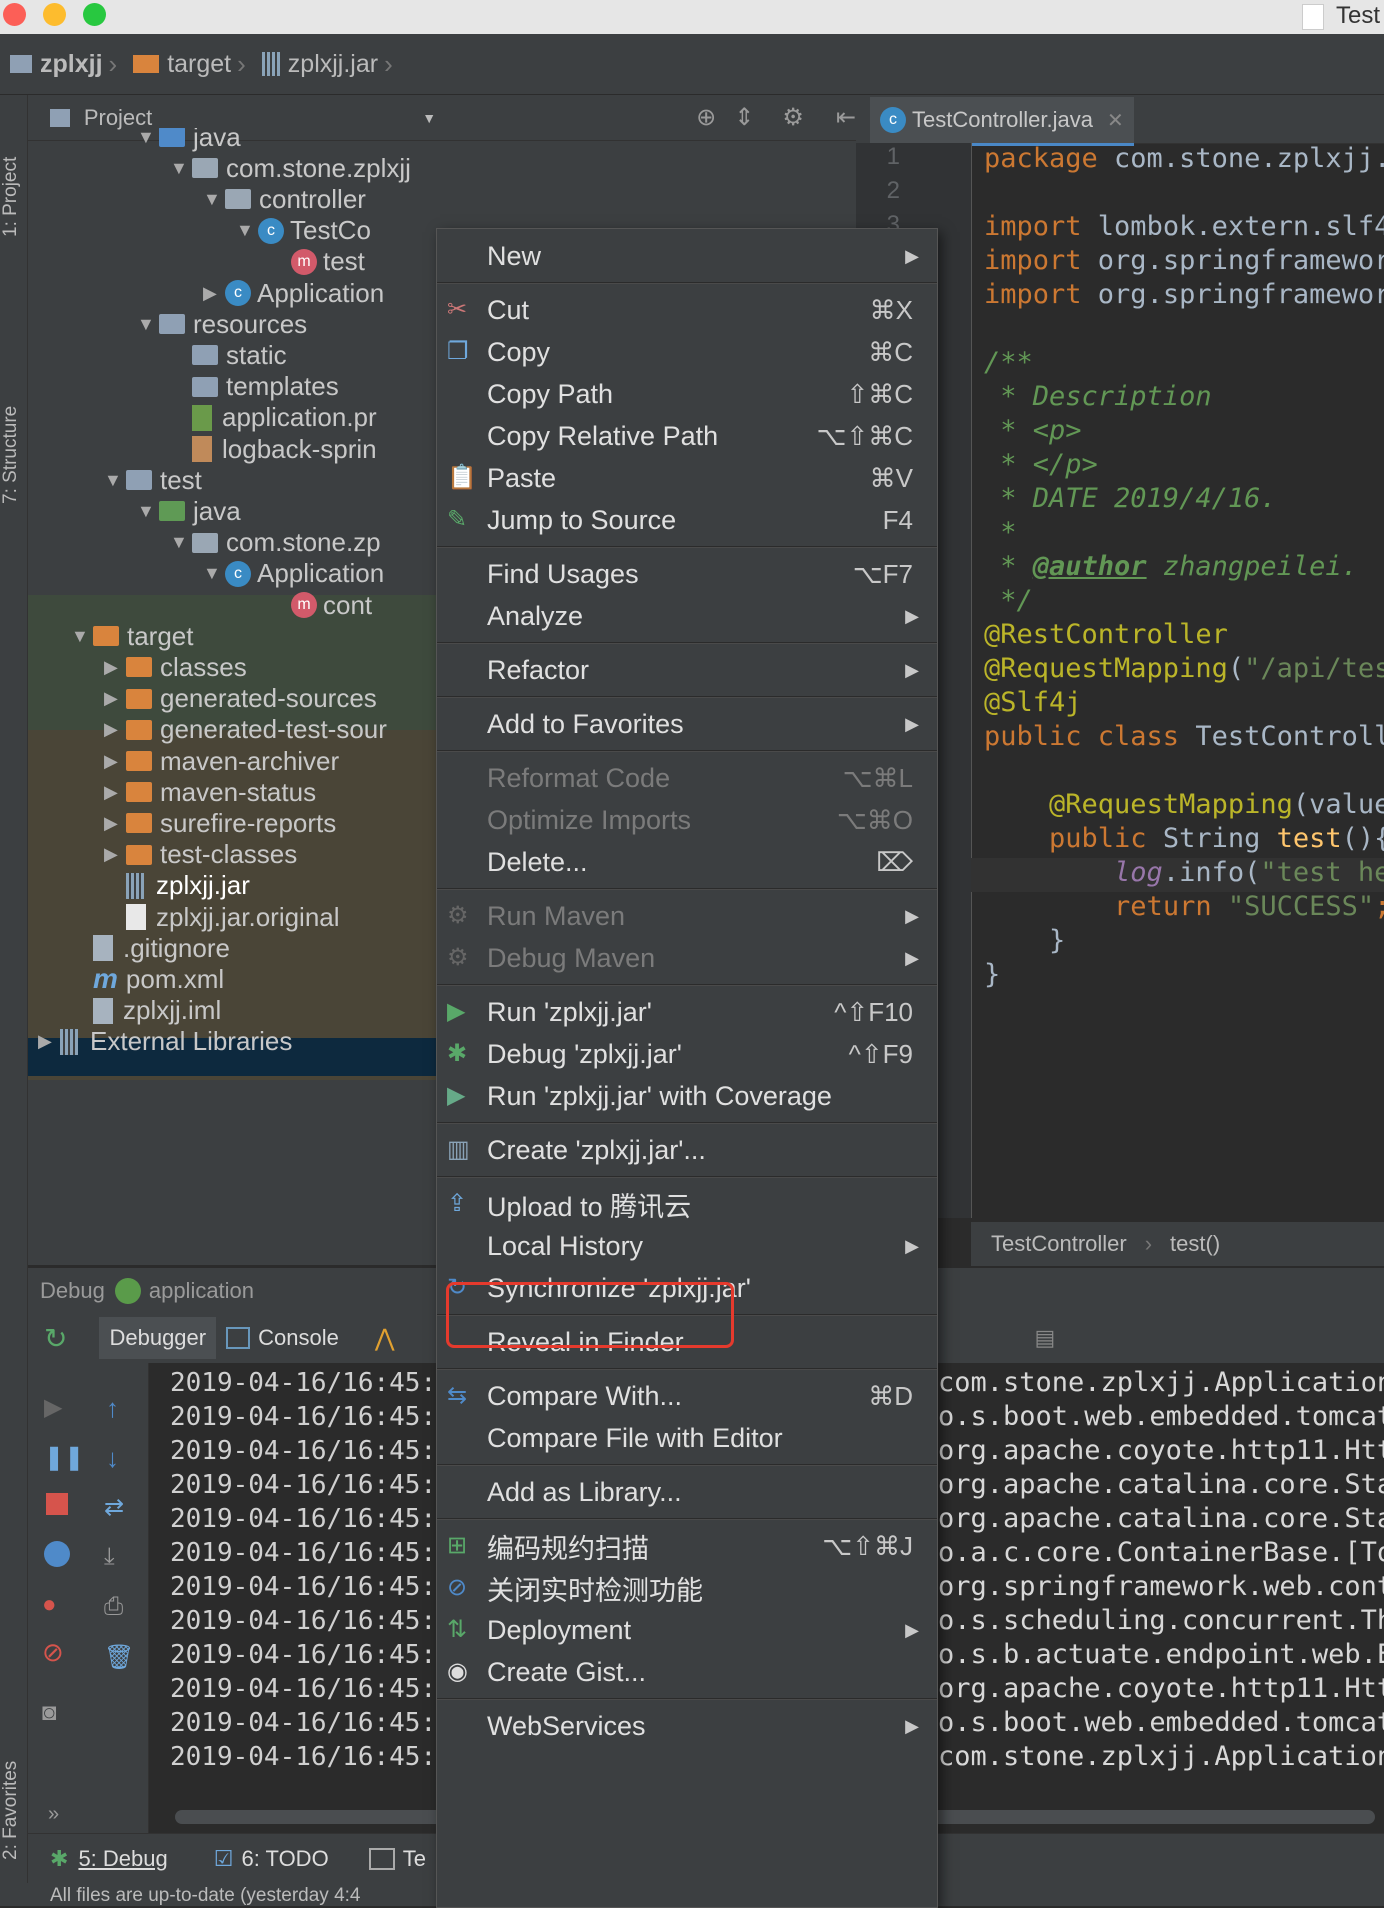 The width and height of the screenshot is (1384, 1908). Describe the element at coordinates (122, 1859) in the screenshot. I see `tool-tab-debug: 5: Debug` at that location.